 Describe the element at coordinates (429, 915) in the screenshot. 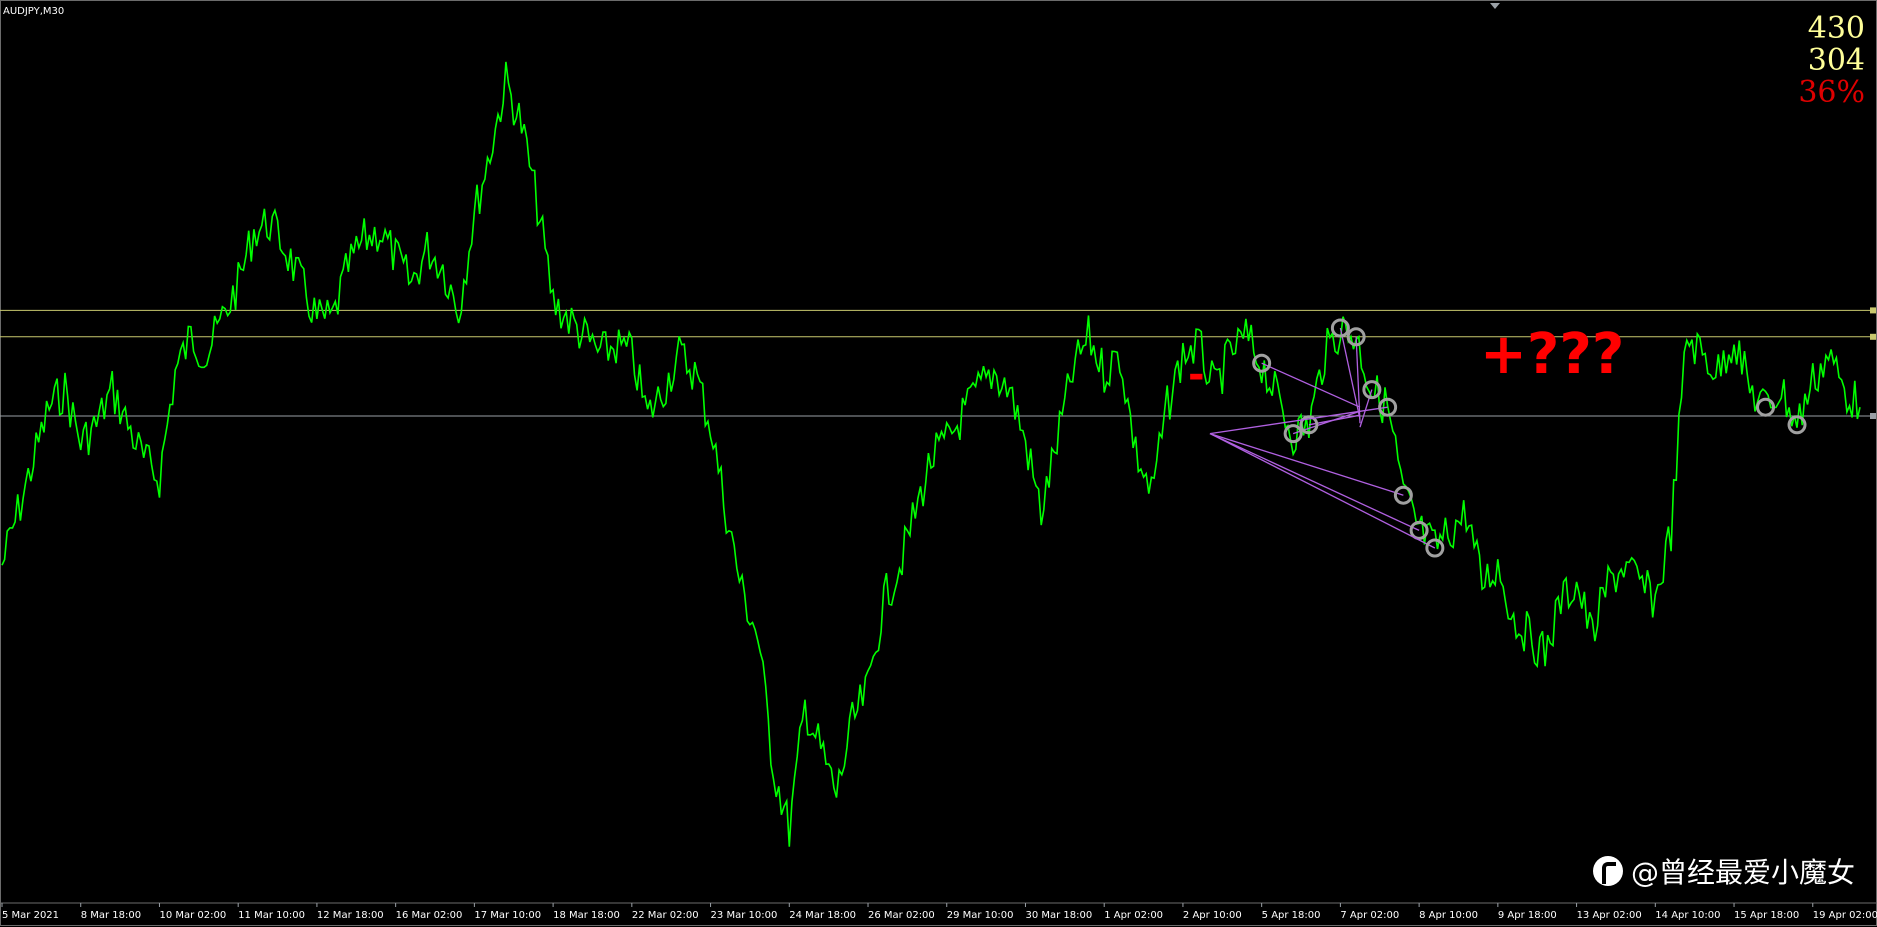

I see `x-tick-label-5: 16 Mar 02:00` at that location.